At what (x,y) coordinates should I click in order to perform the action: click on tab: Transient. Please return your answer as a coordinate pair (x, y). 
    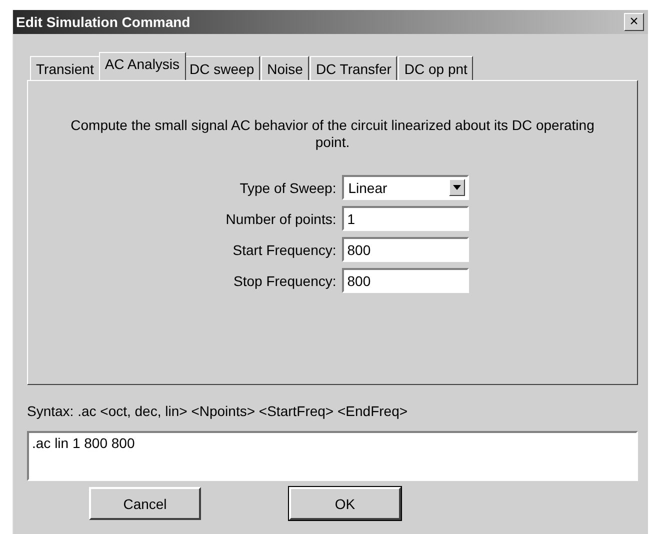
    Looking at the image, I should click on (65, 68).